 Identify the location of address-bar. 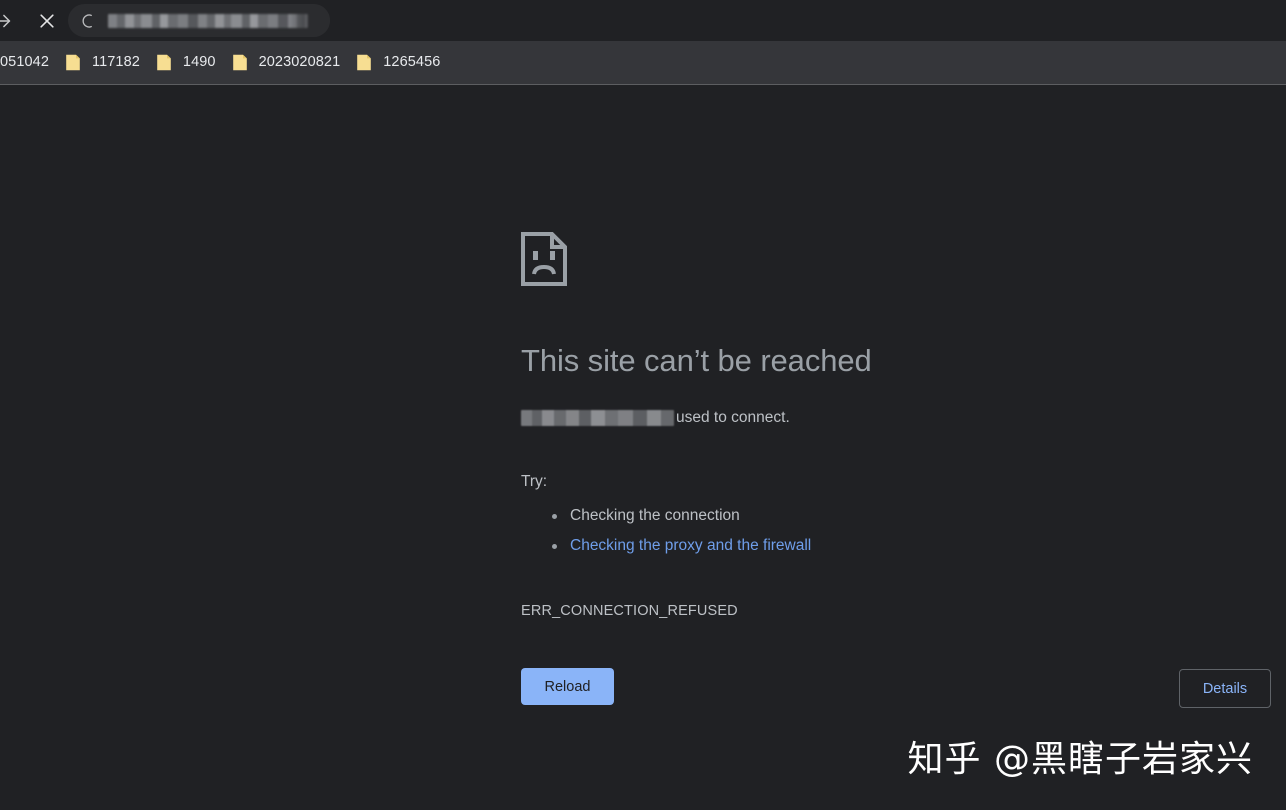
(199, 20).